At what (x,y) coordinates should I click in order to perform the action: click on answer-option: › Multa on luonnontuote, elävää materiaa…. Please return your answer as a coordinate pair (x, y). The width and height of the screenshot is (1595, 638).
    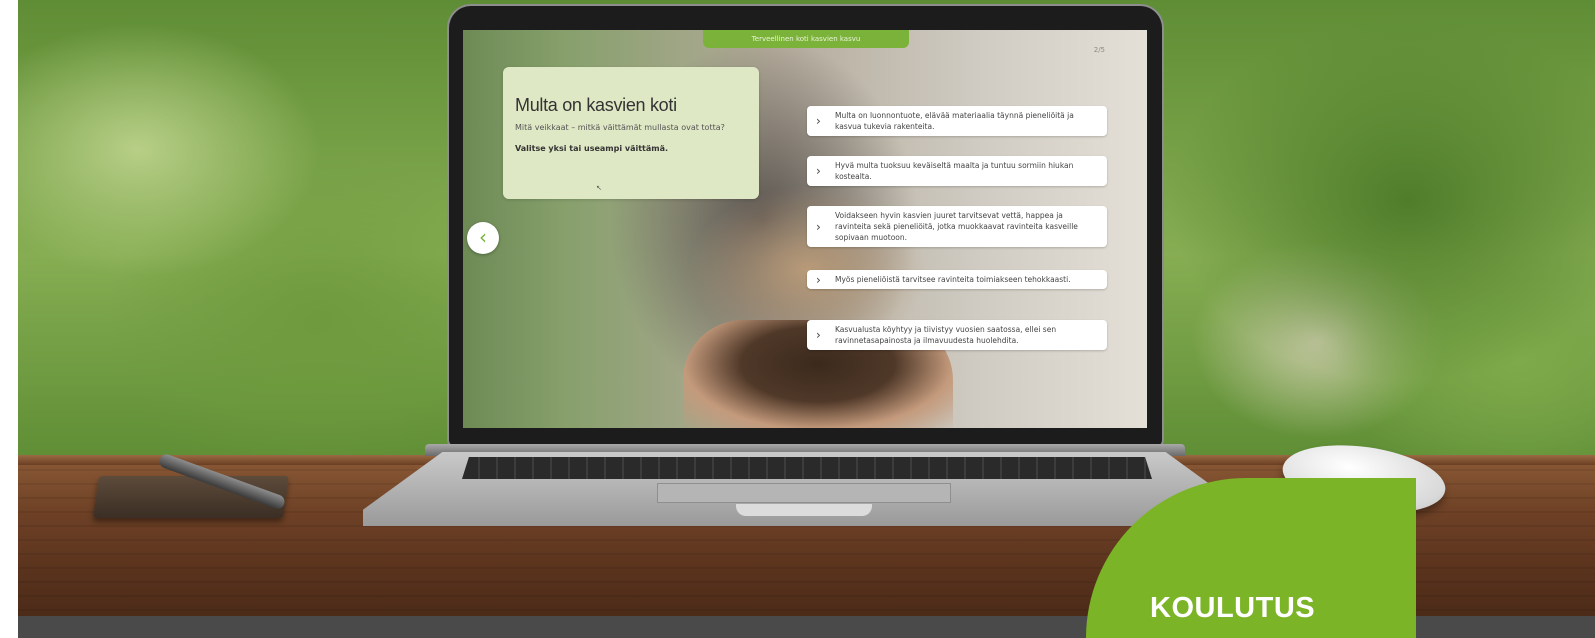
    Looking at the image, I should click on (957, 121).